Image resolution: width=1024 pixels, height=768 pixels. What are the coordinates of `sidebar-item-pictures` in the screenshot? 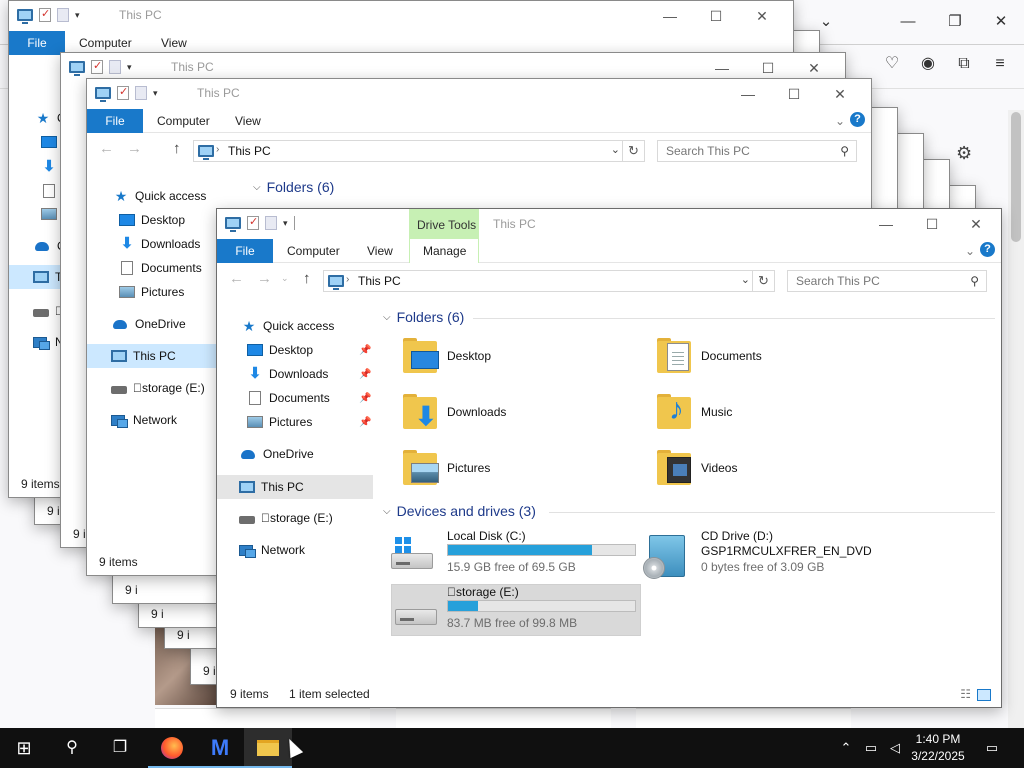 It's located at (49, 214).